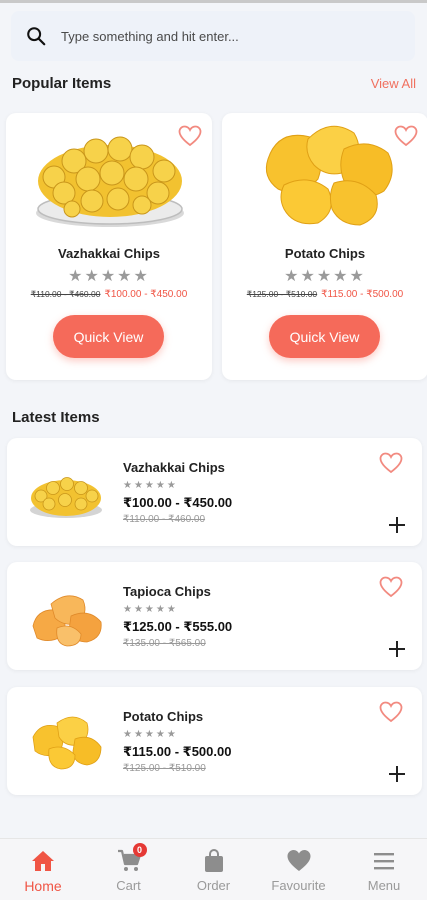  I want to click on nav-favourite: Favourite, so click(298, 869).